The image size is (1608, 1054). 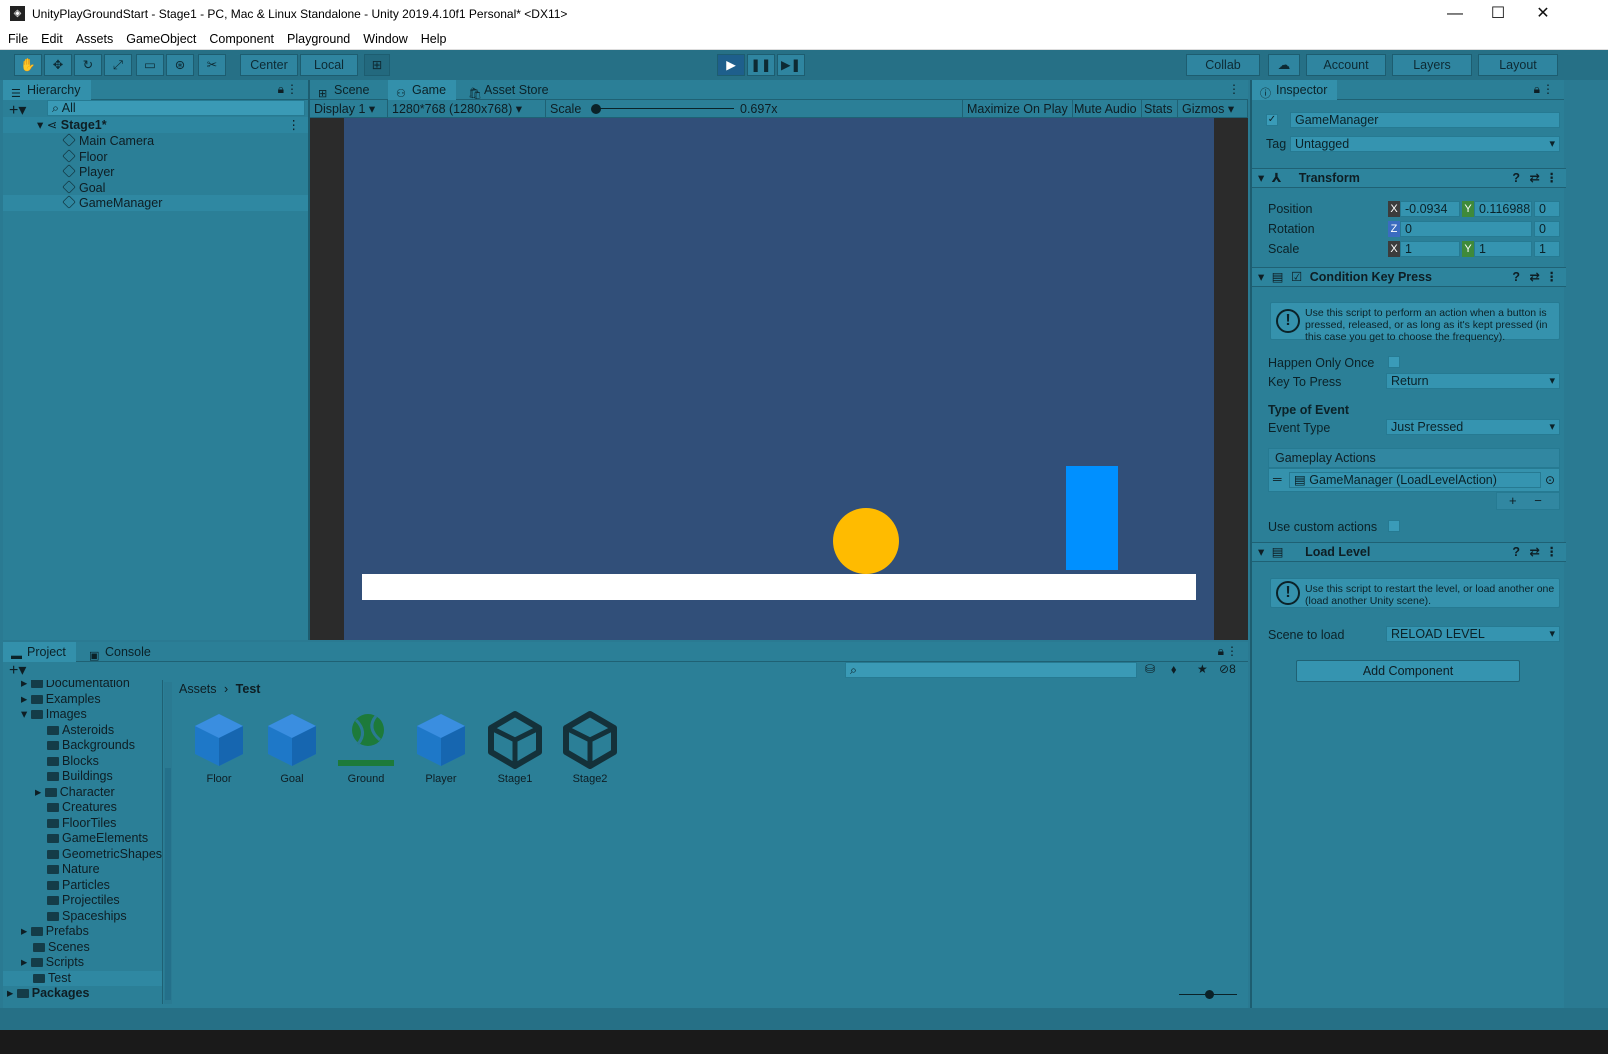 I want to click on maximize-on-play-toggle: Maximize On Play, so click(x=1017, y=109).